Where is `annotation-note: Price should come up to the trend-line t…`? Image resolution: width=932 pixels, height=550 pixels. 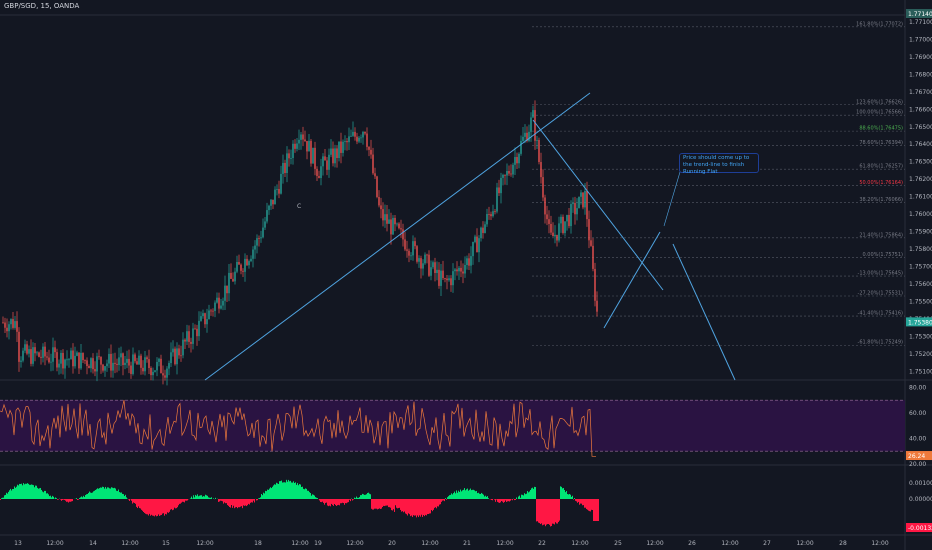
annotation-note: Price should come up to the trend-line t… is located at coordinates (719, 164).